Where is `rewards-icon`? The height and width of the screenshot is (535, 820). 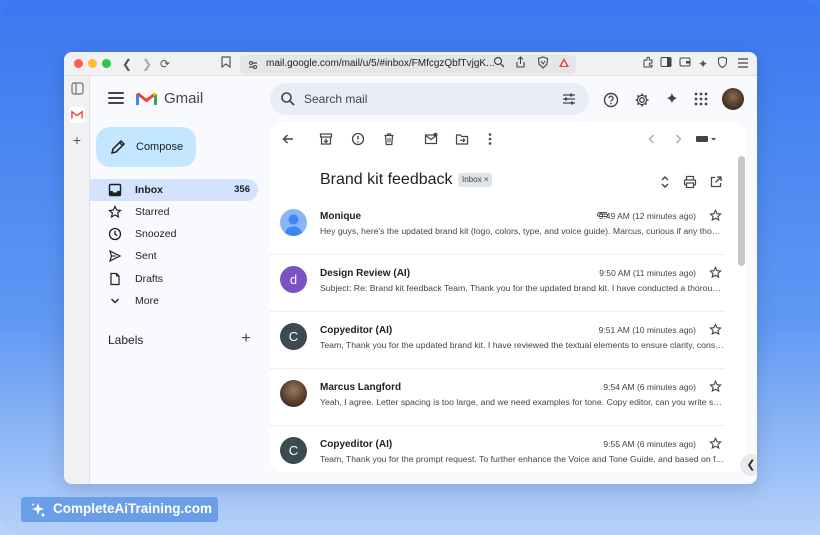
rewards-icon is located at coordinates (564, 64).